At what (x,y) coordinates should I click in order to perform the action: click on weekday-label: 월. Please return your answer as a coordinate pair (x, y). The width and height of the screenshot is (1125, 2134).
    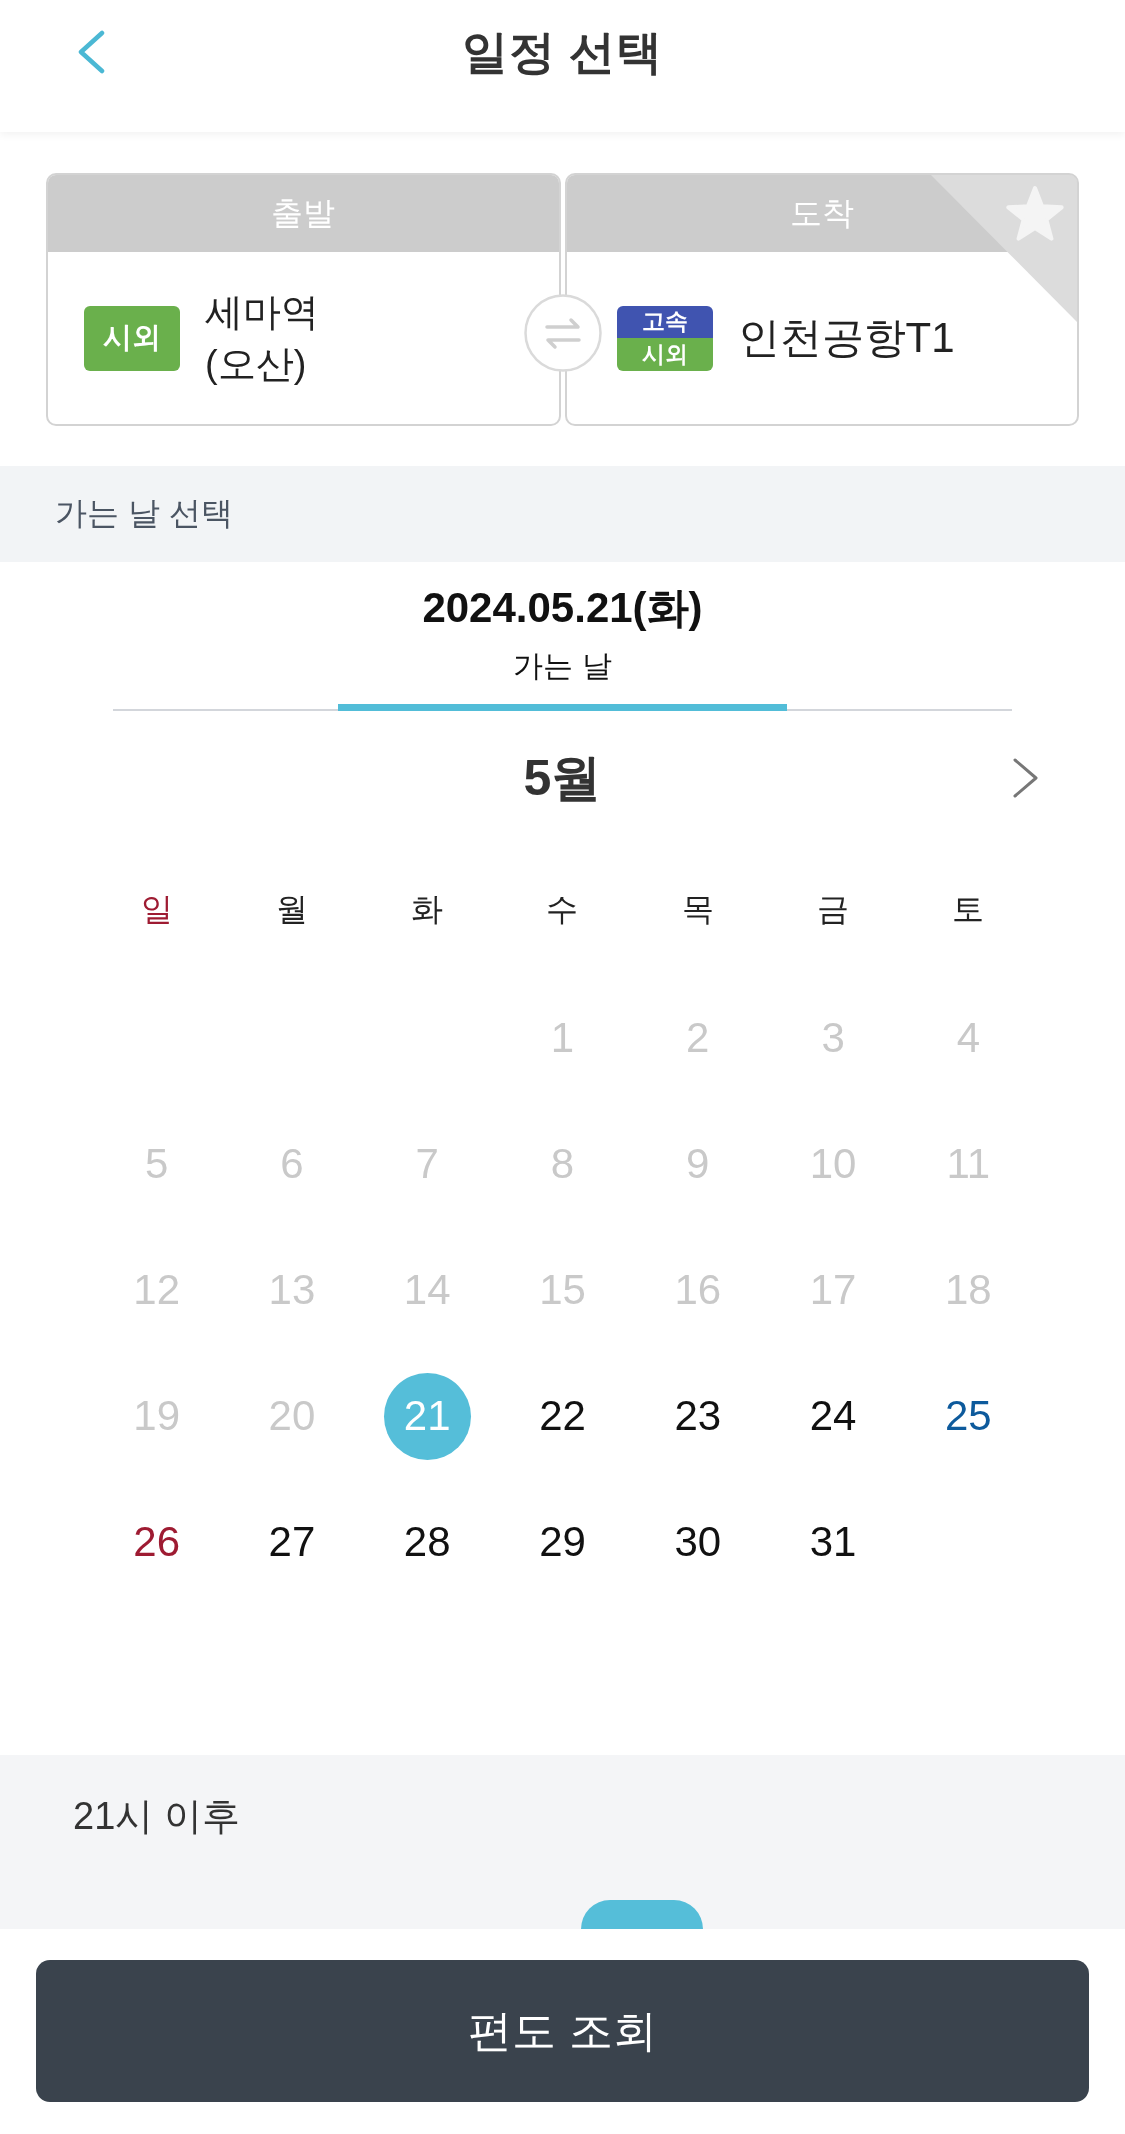
    Looking at the image, I should click on (291, 909).